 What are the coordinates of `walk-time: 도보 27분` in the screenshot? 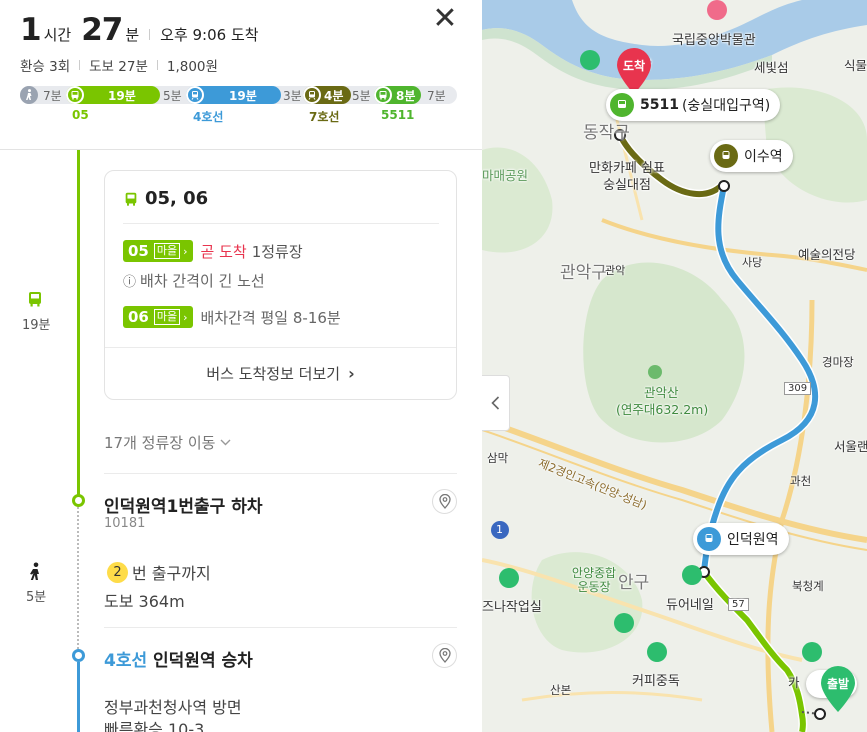 It's located at (118, 67).